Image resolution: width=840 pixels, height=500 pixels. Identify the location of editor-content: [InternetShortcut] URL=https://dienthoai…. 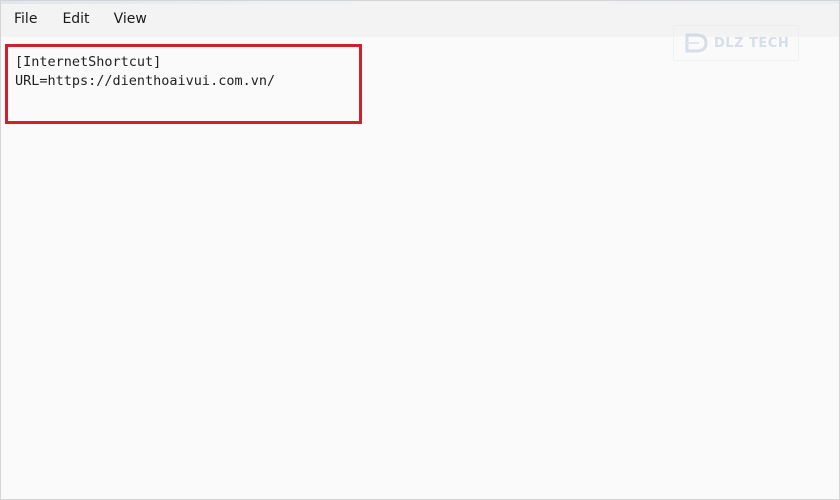
(145, 72).